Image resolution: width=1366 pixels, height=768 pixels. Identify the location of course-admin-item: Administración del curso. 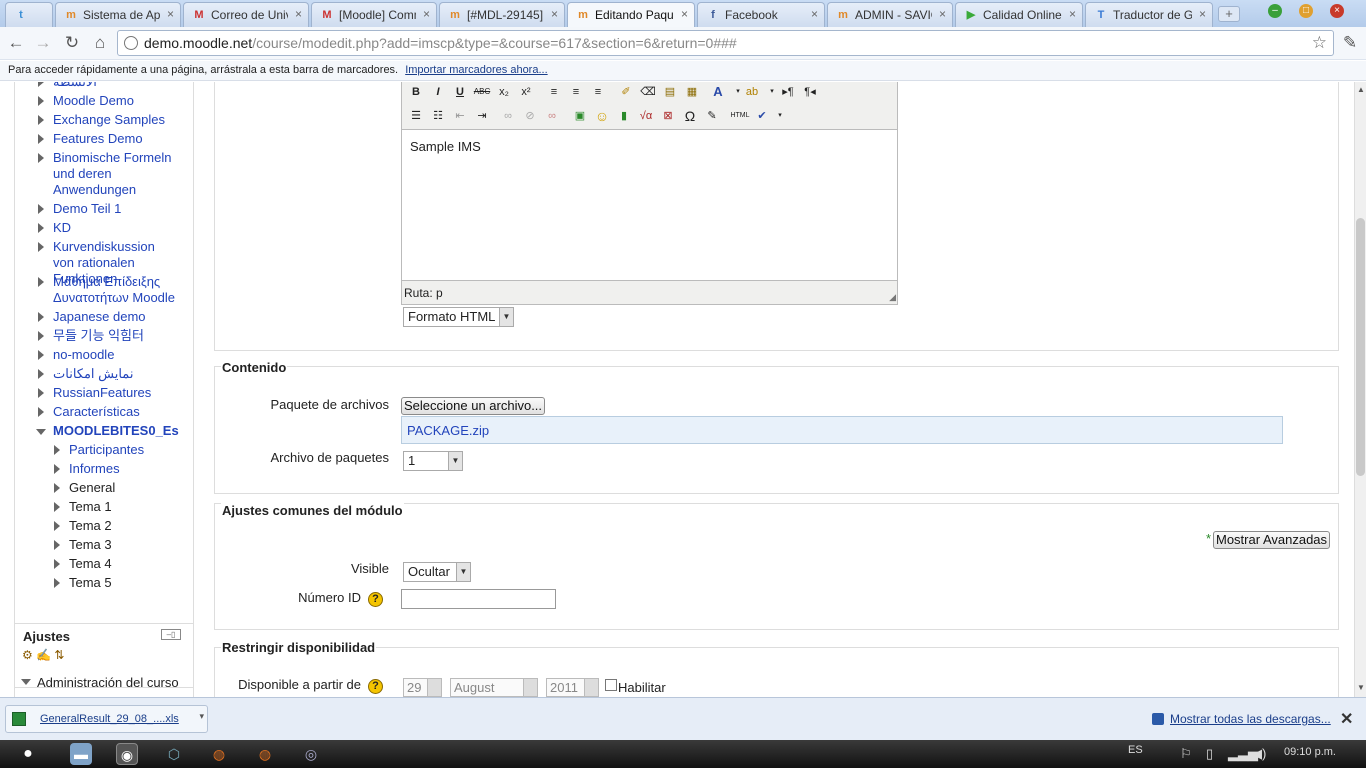
(108, 682).